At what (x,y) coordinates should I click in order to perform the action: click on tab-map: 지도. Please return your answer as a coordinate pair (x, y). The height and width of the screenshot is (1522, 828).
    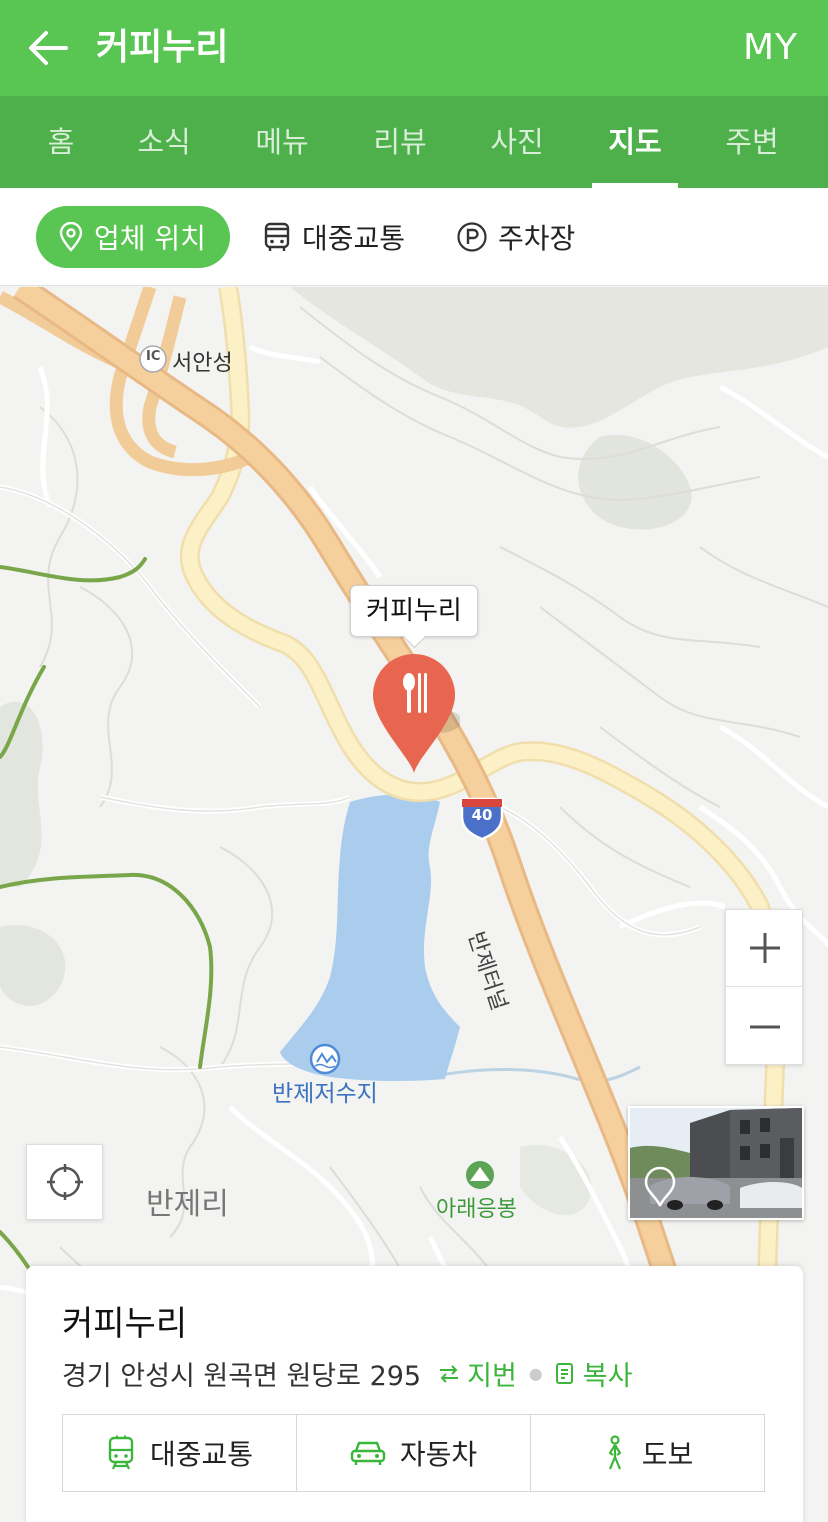
    Looking at the image, I should click on (635, 142).